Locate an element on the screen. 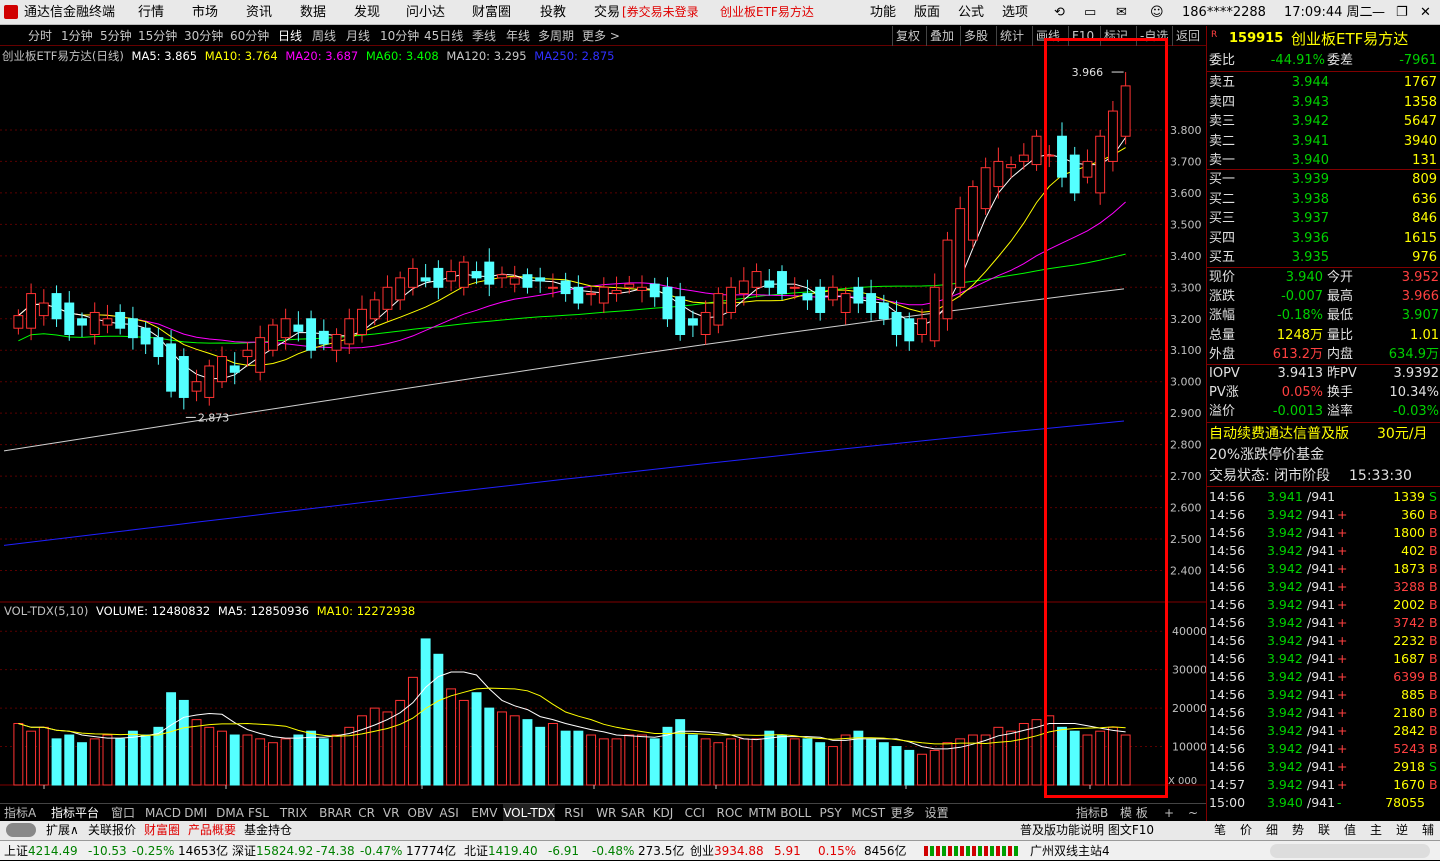  indicator-tab: RSI is located at coordinates (574, 813).